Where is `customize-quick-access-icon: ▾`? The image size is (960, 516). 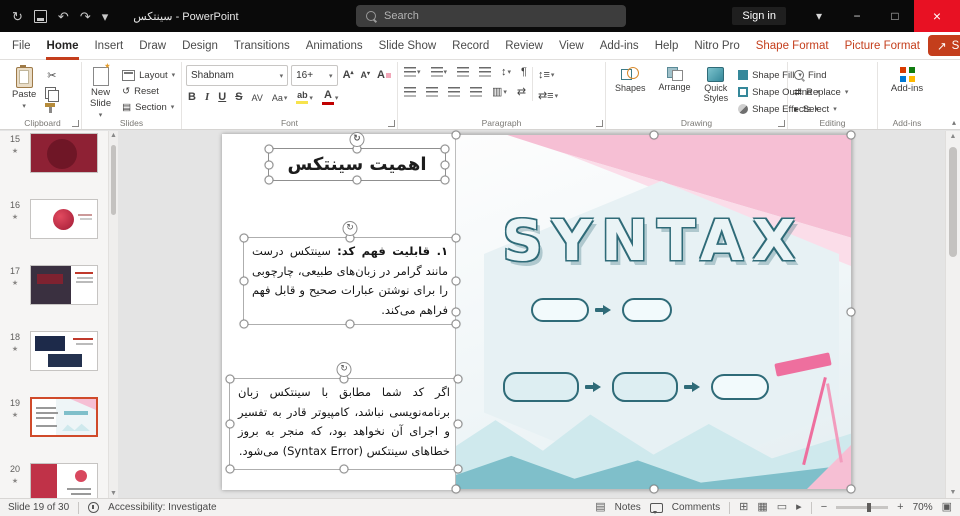
customize-quick-access-icon: ▾ is located at coordinates (105, 16).